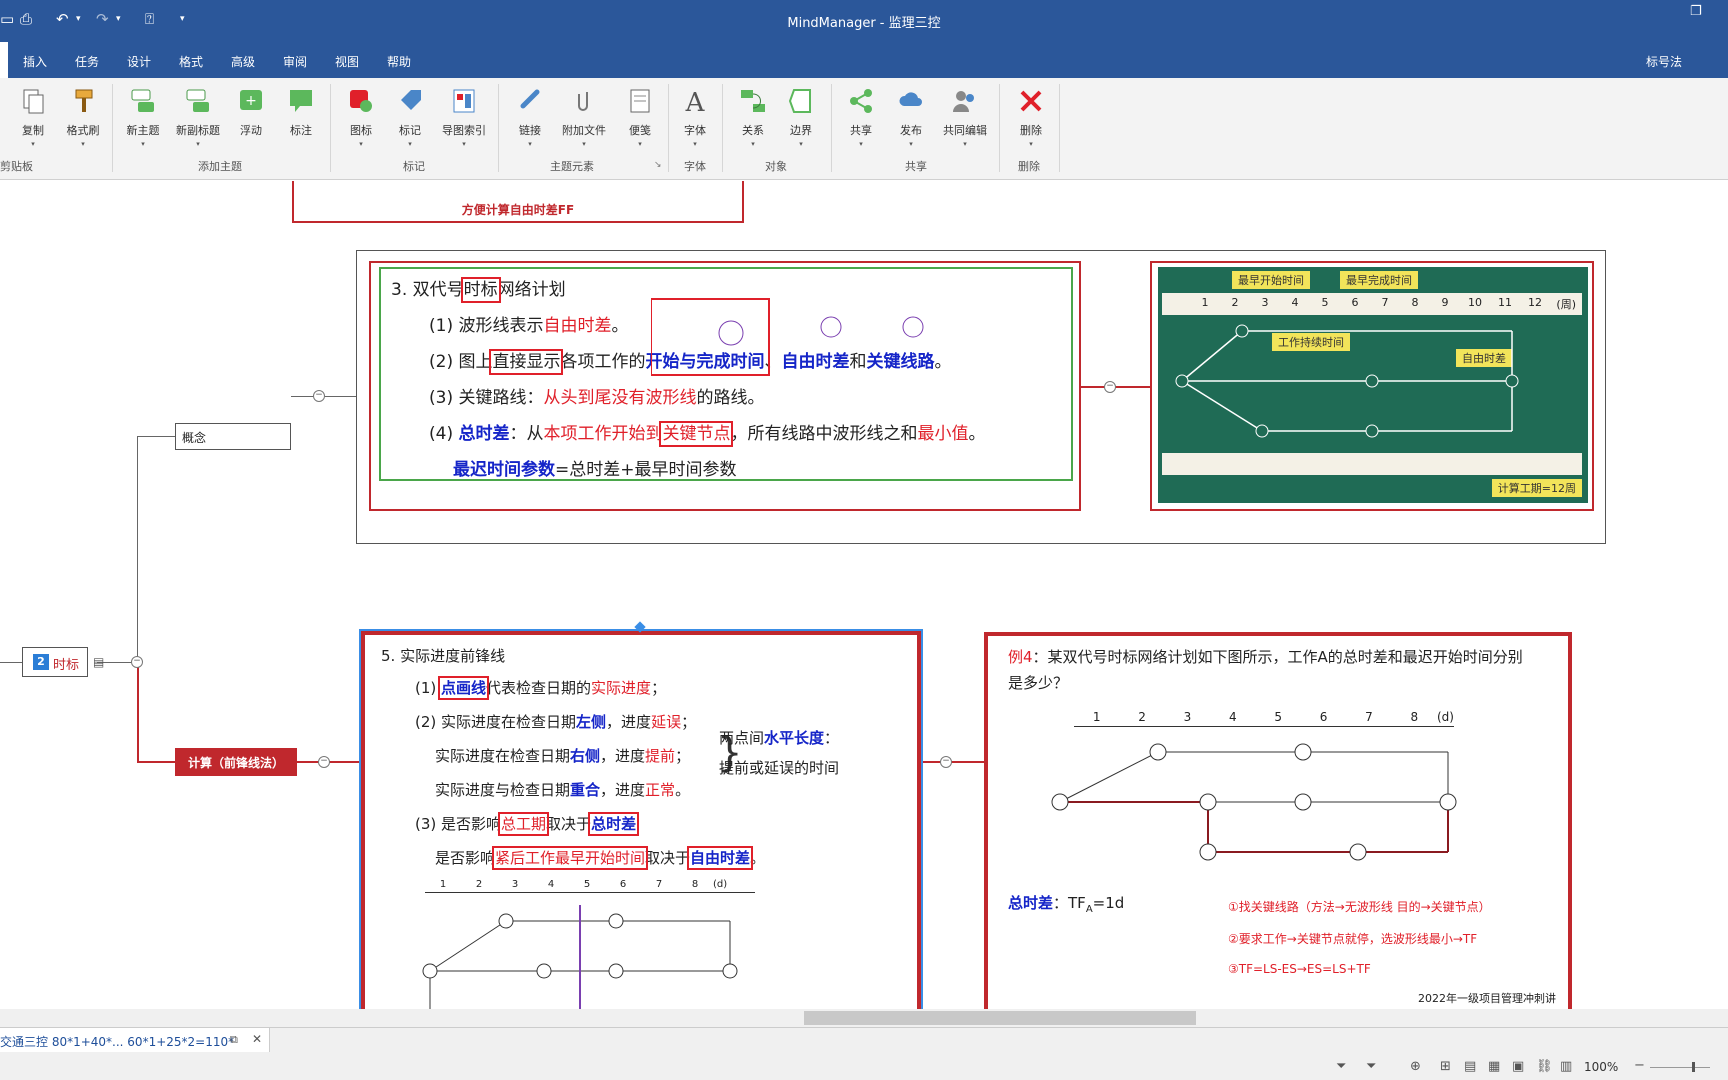 The image size is (1728, 1080). Describe the element at coordinates (861, 101) in the screenshot. I see `share-icon` at that location.